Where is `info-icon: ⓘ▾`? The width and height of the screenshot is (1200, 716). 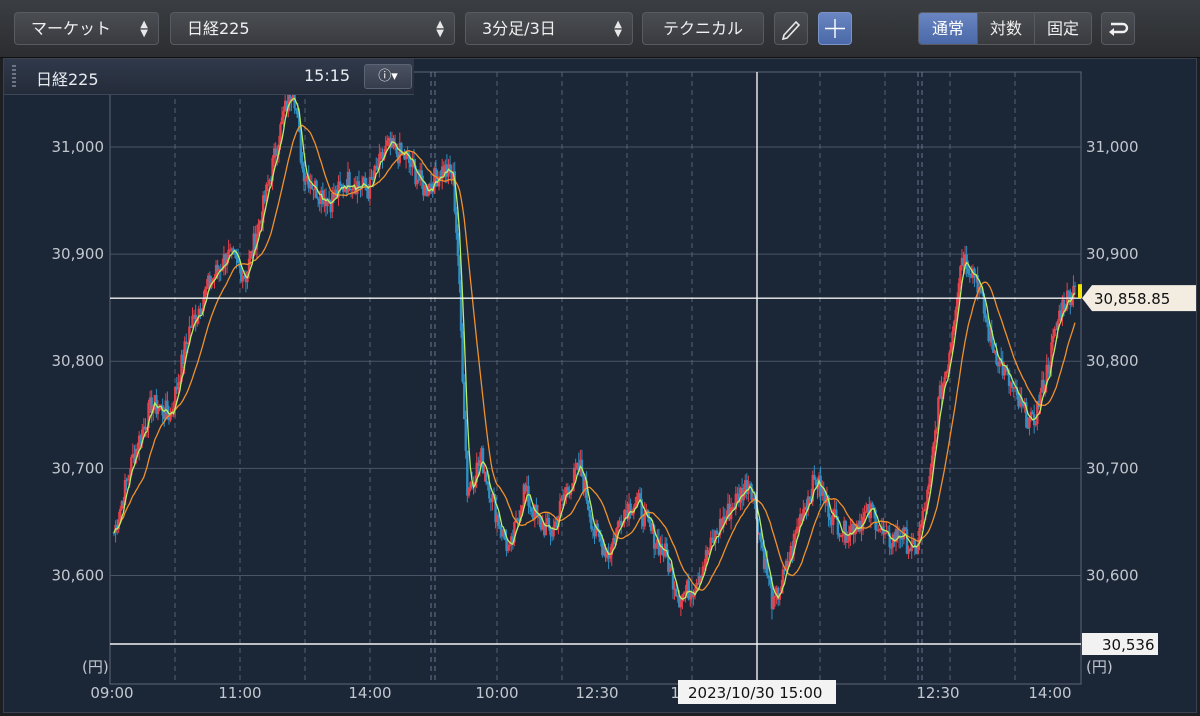
info-icon: ⓘ▾ is located at coordinates (388, 76).